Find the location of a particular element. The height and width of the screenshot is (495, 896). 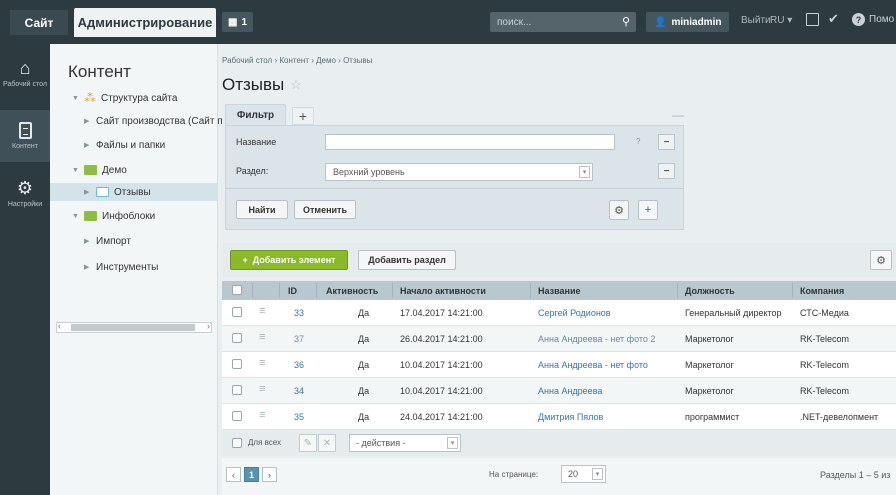

language-select: RU ▾ is located at coordinates (781, 20).